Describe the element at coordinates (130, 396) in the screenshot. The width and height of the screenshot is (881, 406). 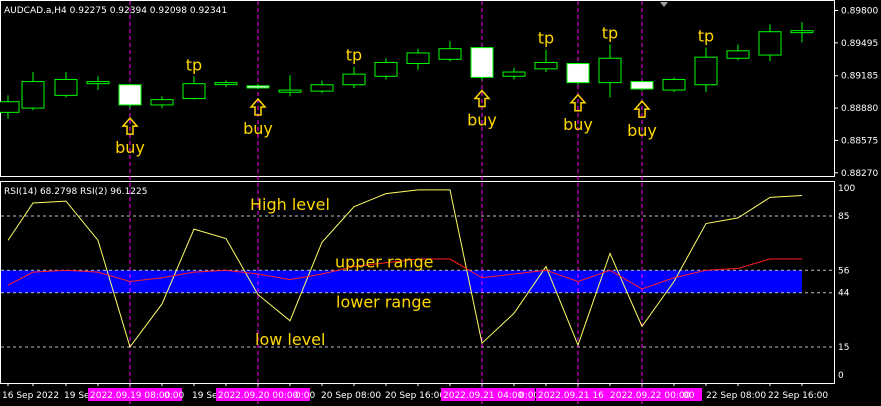
I see `time-axis-label: 2022.09.19 08:00` at that location.